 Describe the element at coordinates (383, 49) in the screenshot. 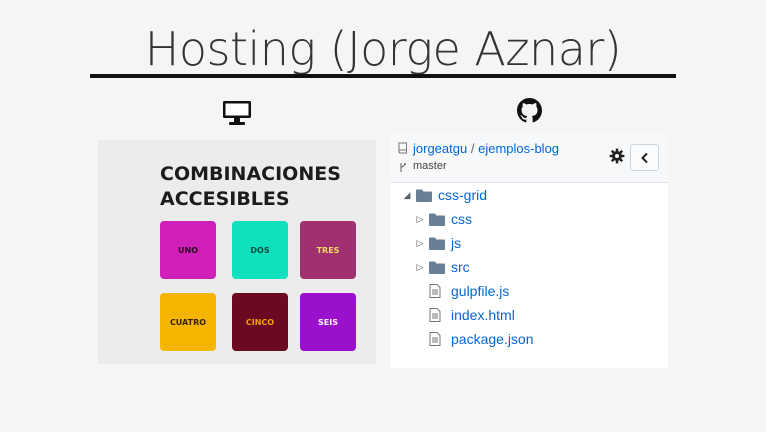

I see `slide-title: Hosting (Jorge Aznar)` at that location.